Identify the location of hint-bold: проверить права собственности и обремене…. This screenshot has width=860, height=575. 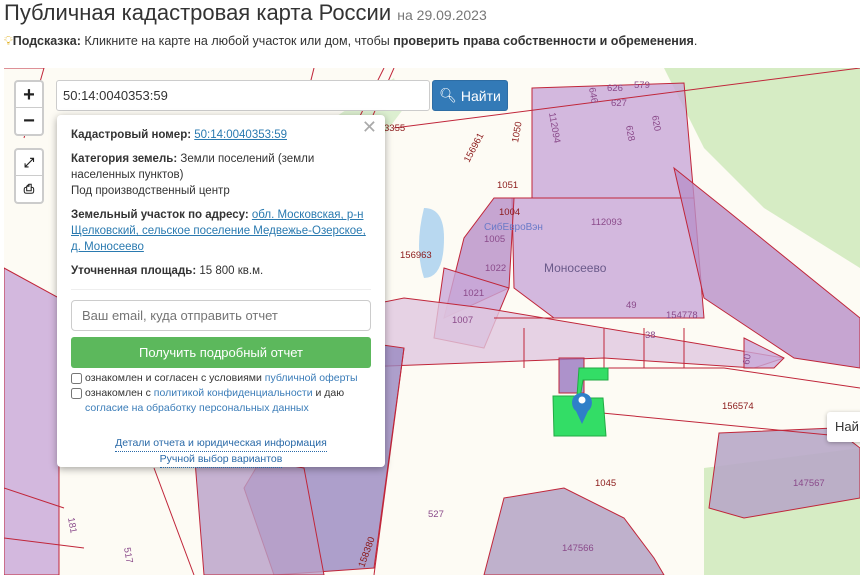
(543, 41).